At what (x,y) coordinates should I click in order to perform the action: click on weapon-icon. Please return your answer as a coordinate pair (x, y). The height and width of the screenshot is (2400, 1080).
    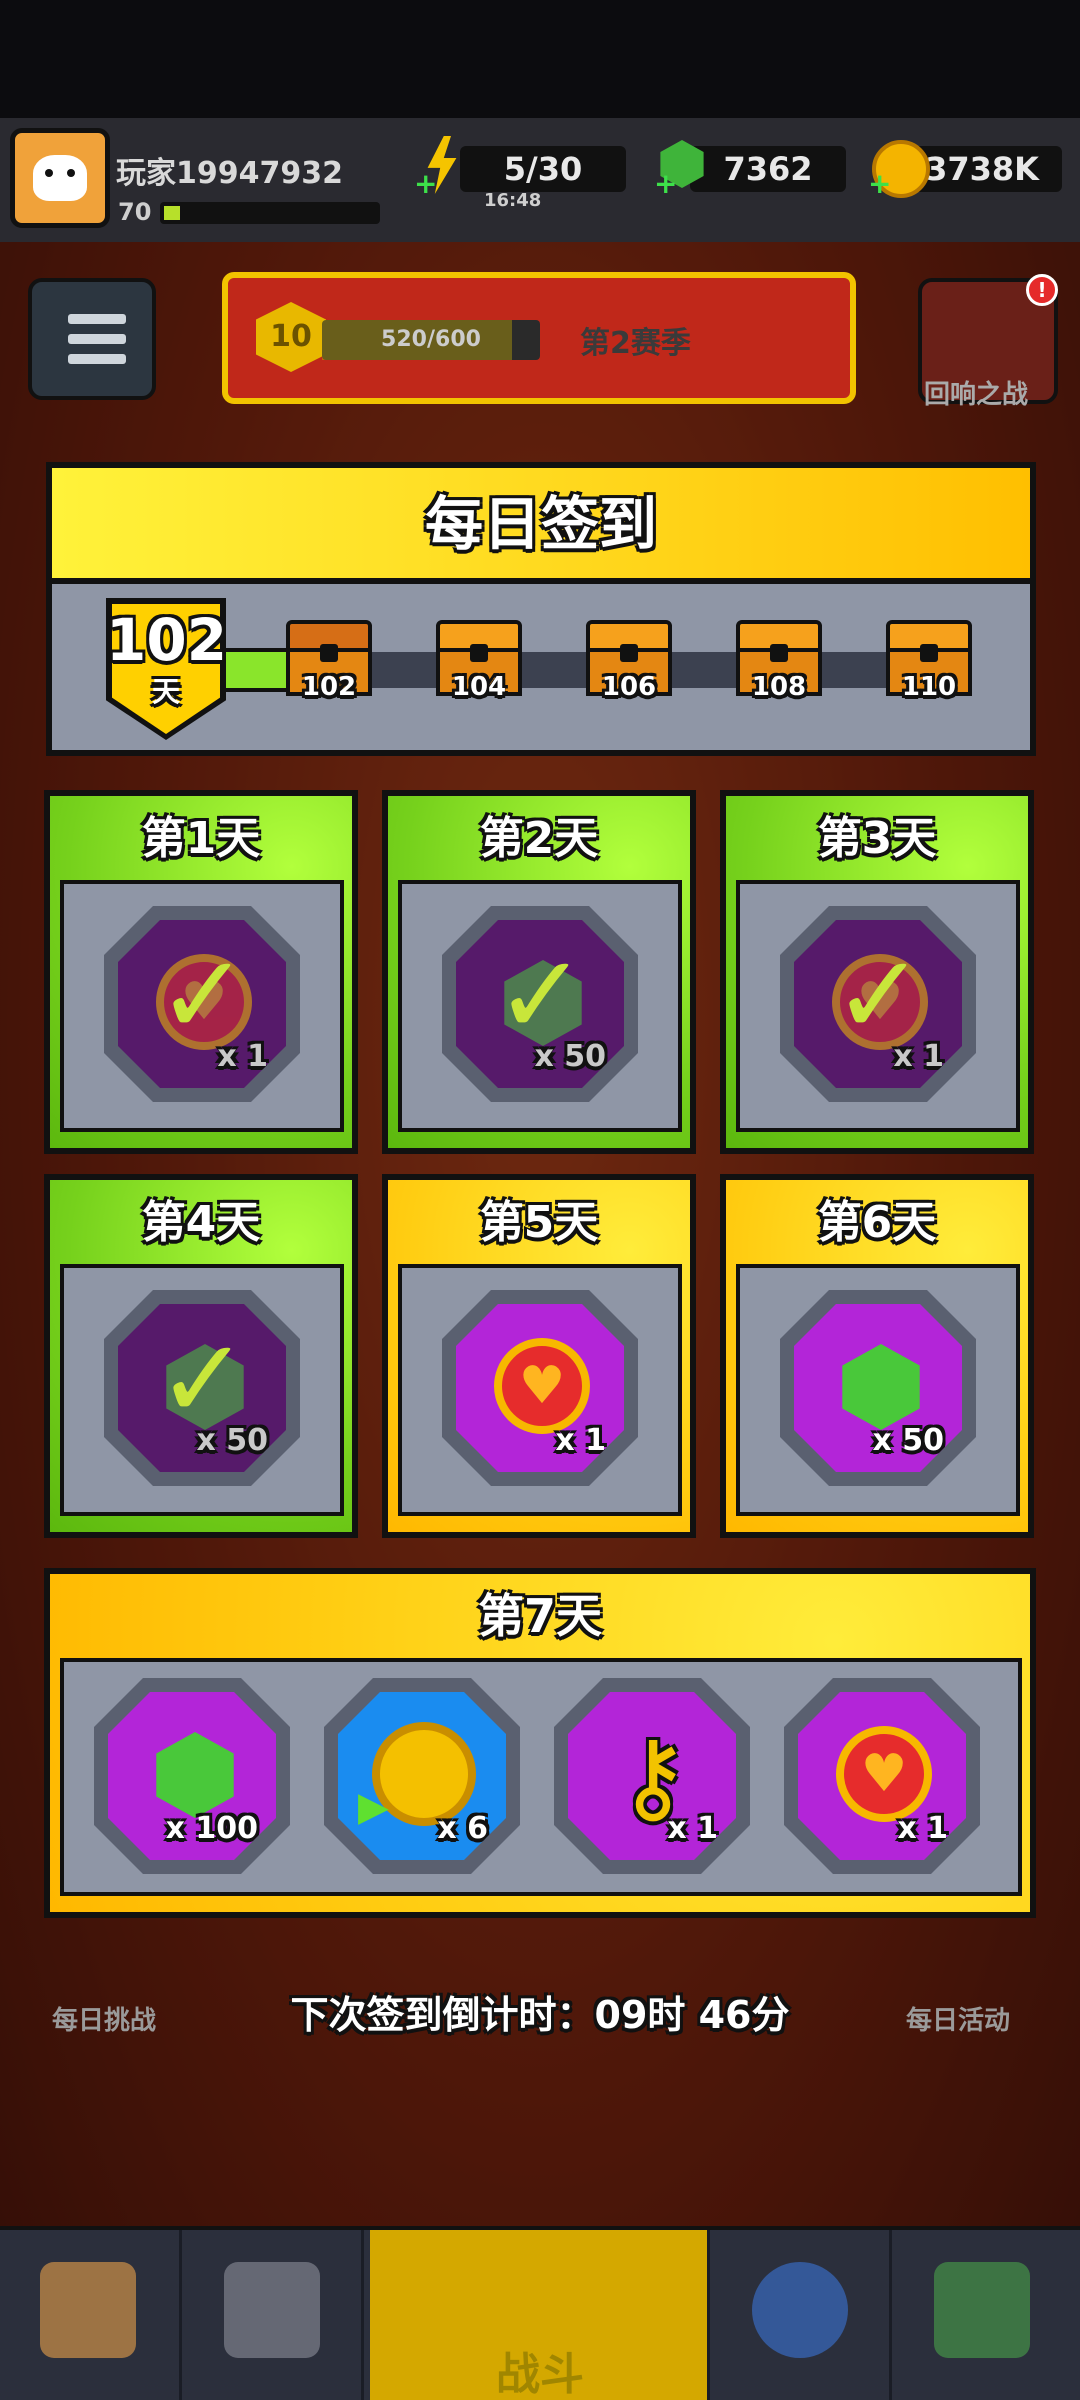
    Looking at the image, I should click on (272, 2310).